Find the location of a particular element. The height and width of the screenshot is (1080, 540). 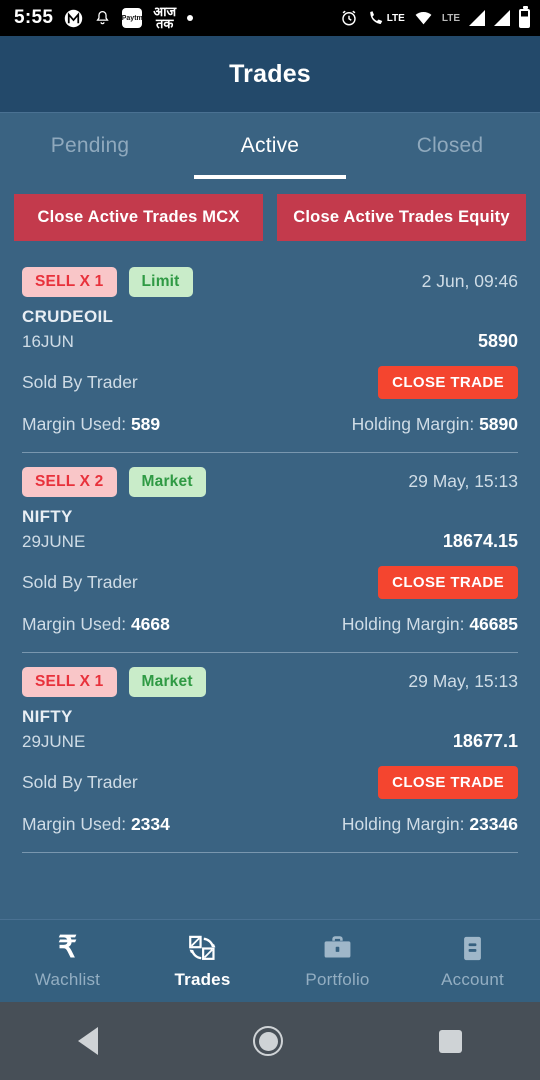

close-active-trades-equity-button: Close Active Trades Equity is located at coordinates (401, 217).